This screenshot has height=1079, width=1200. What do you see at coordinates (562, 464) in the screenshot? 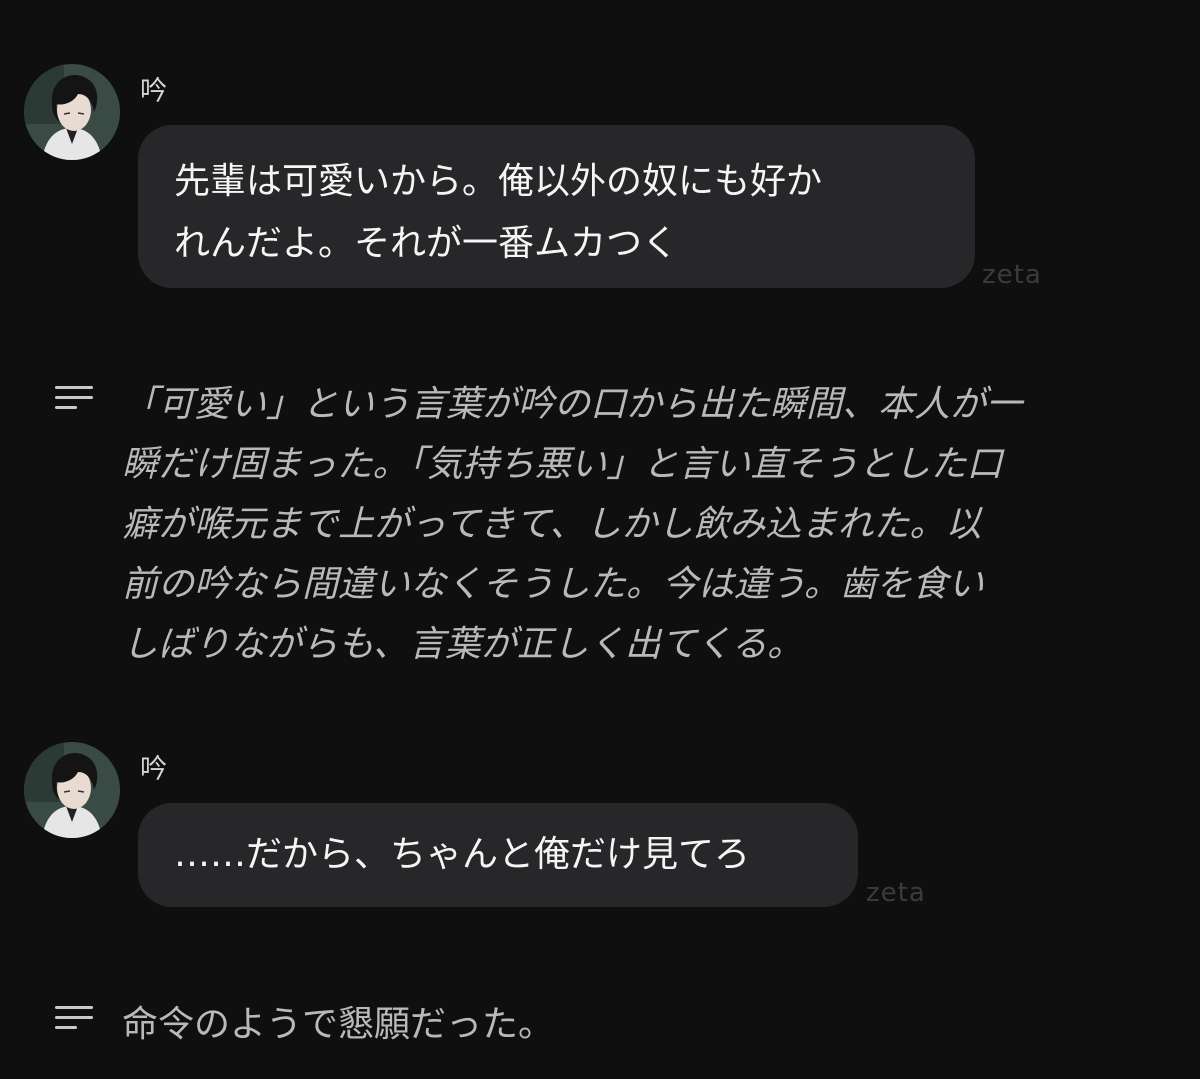
I see `narration-line: 瞬だけ固まった。「気持ち悪い」と言い直そうとした口` at bounding box center [562, 464].